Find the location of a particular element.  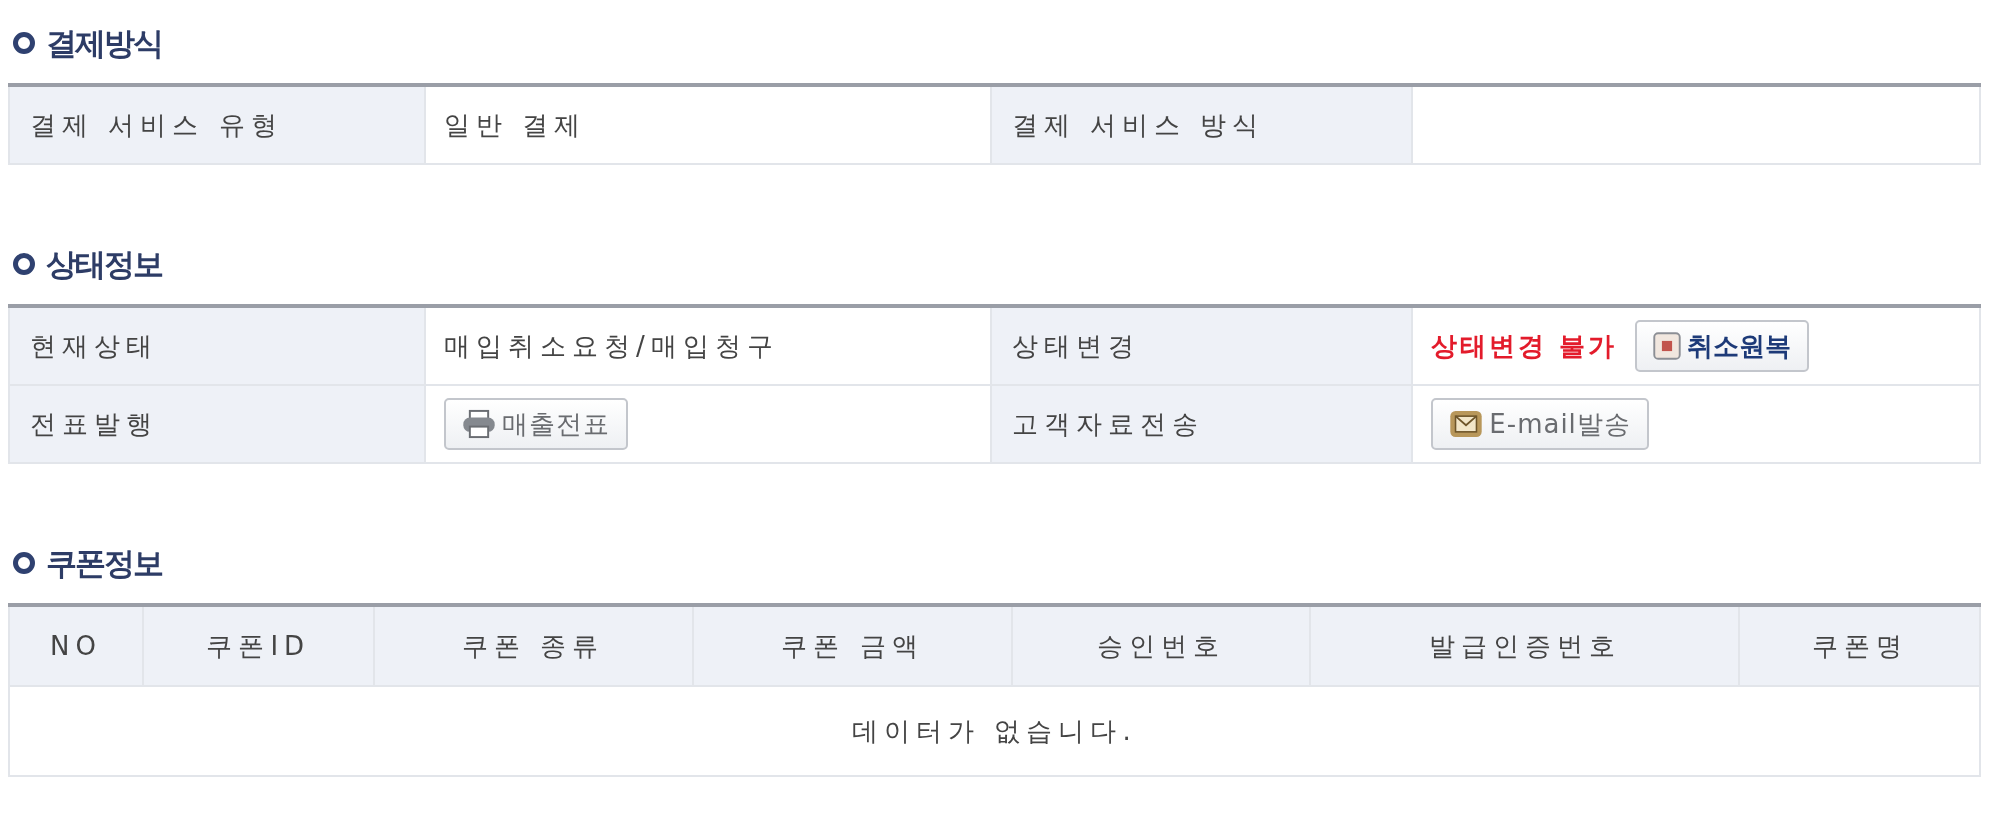

field-label: 전표발행 is located at coordinates (217, 424).